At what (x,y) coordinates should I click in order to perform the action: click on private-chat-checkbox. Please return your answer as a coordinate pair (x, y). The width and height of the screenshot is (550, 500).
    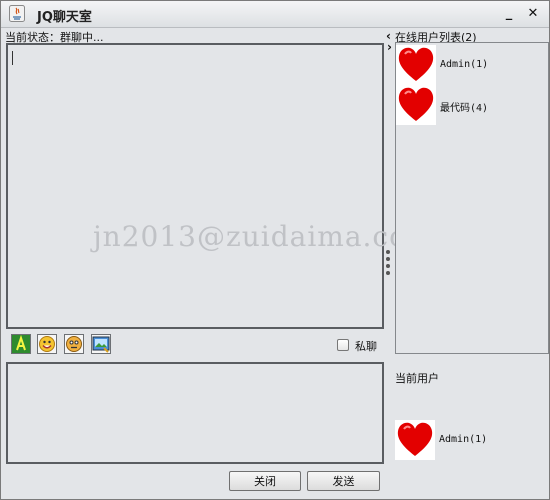
    Looking at the image, I should click on (343, 345).